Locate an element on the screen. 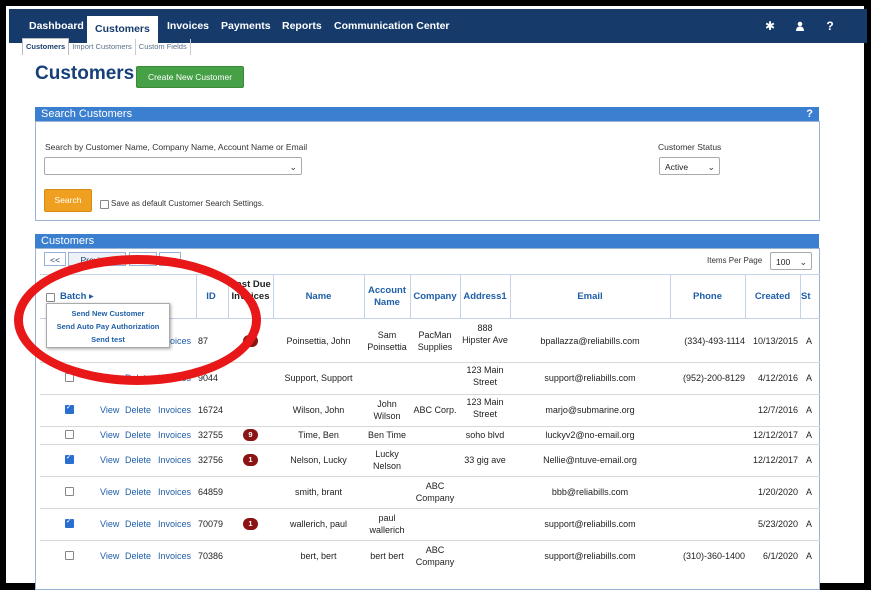  save-default-checkbox is located at coordinates (104, 204).